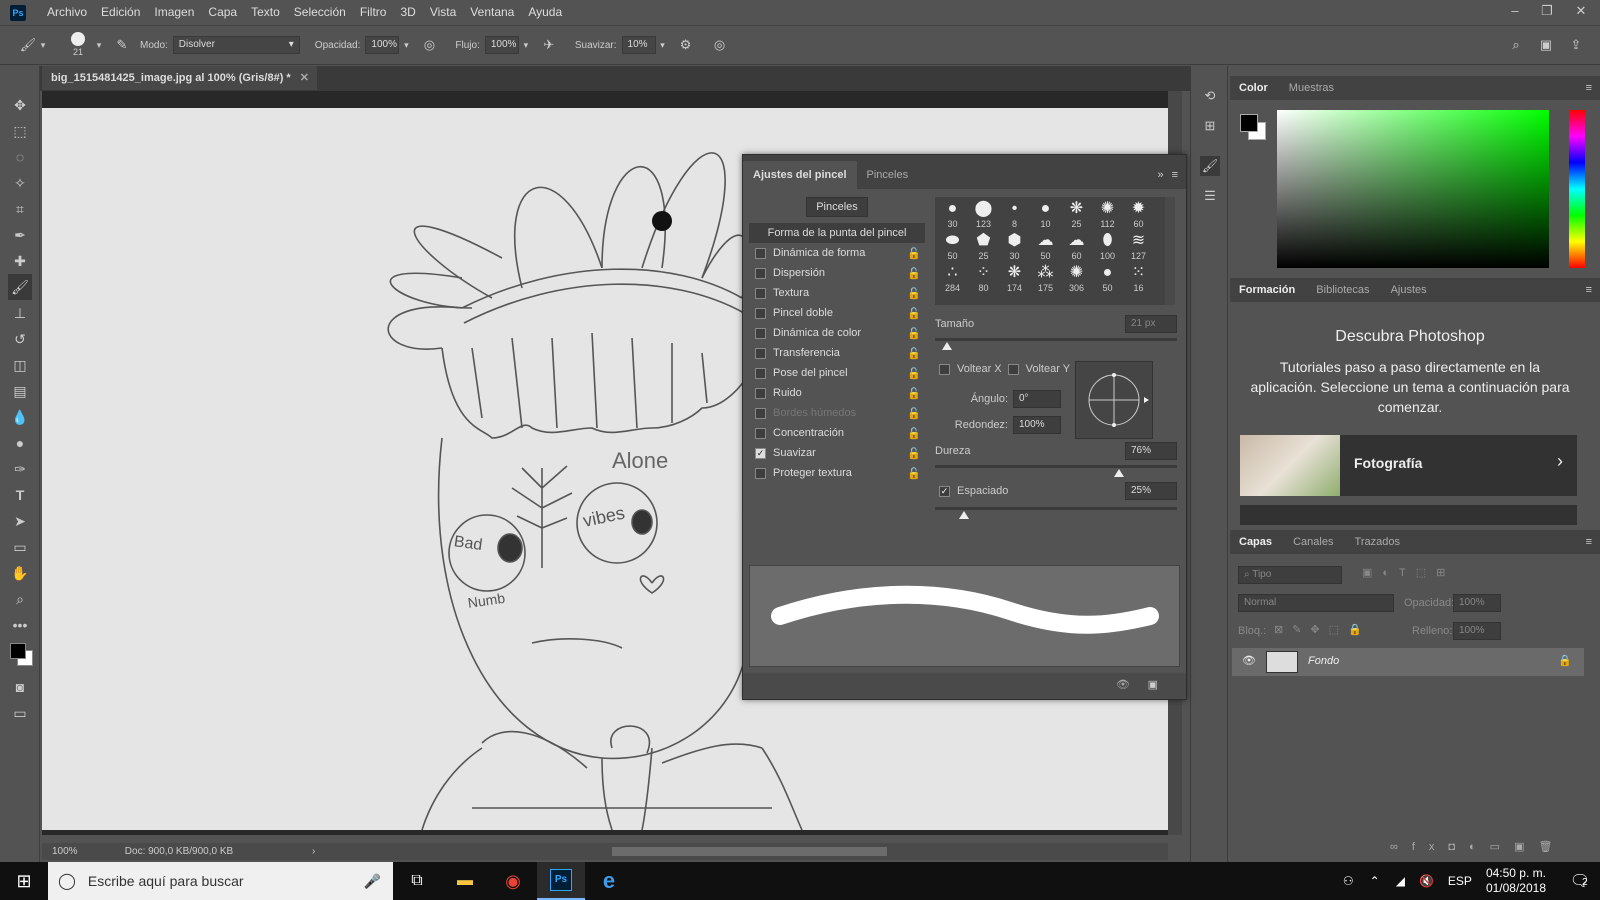 This screenshot has width=1600, height=900. Describe the element at coordinates (837, 373) in the screenshot. I see `brush-setting-7: Pose del pincel 🔓` at that location.